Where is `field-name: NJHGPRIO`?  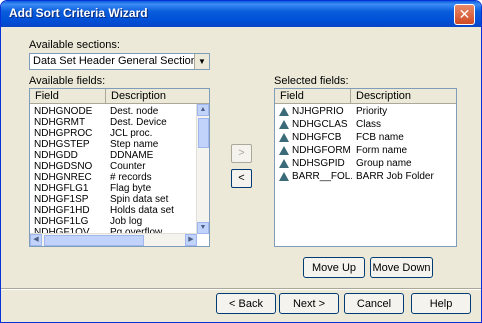 field-name: NJHGPRIO is located at coordinates (318, 111).